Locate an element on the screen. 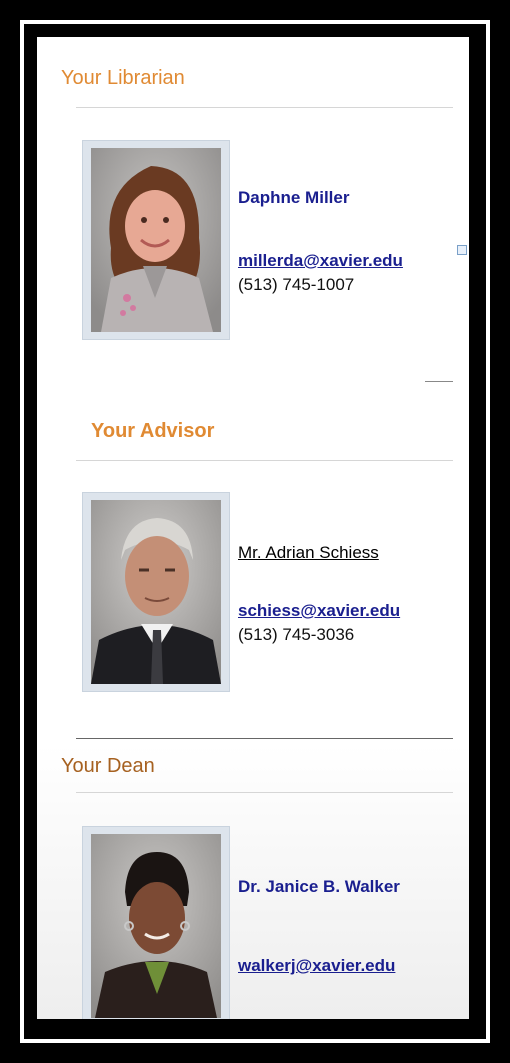 Image resolution: width=510 pixels, height=1063 pixels. advisor-name: Mr. Adrian Schiess is located at coordinates (343, 552).